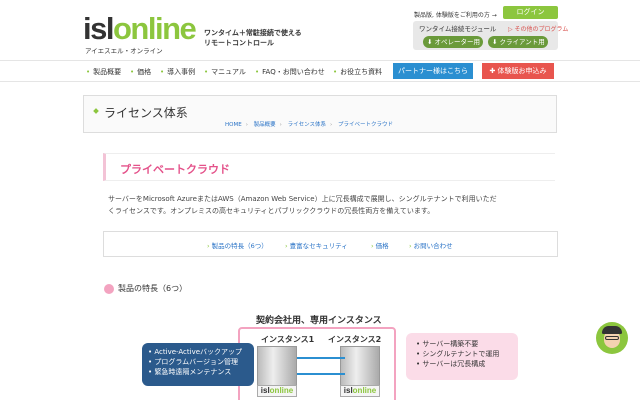 The image size is (640, 400). I want to click on nav-manual: マニュアル, so click(225, 72).